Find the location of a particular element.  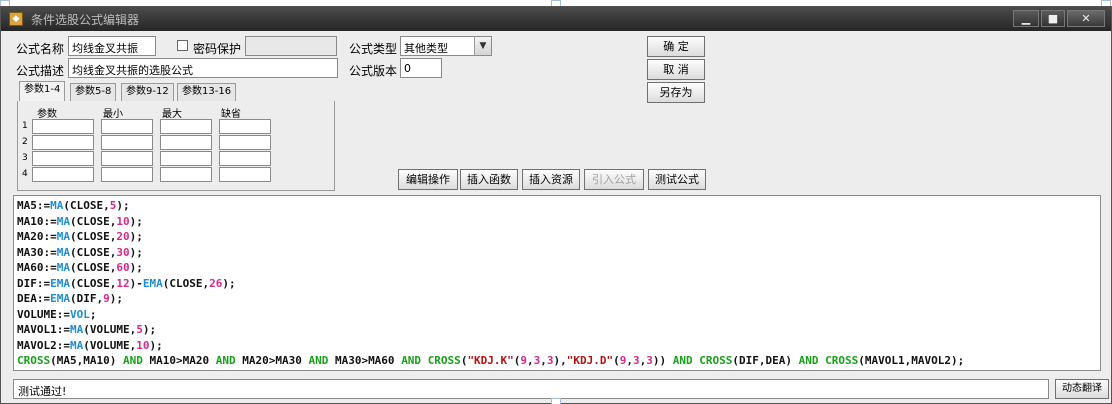

dynamic-translate-button: 动态翻译 is located at coordinates (1082, 389).